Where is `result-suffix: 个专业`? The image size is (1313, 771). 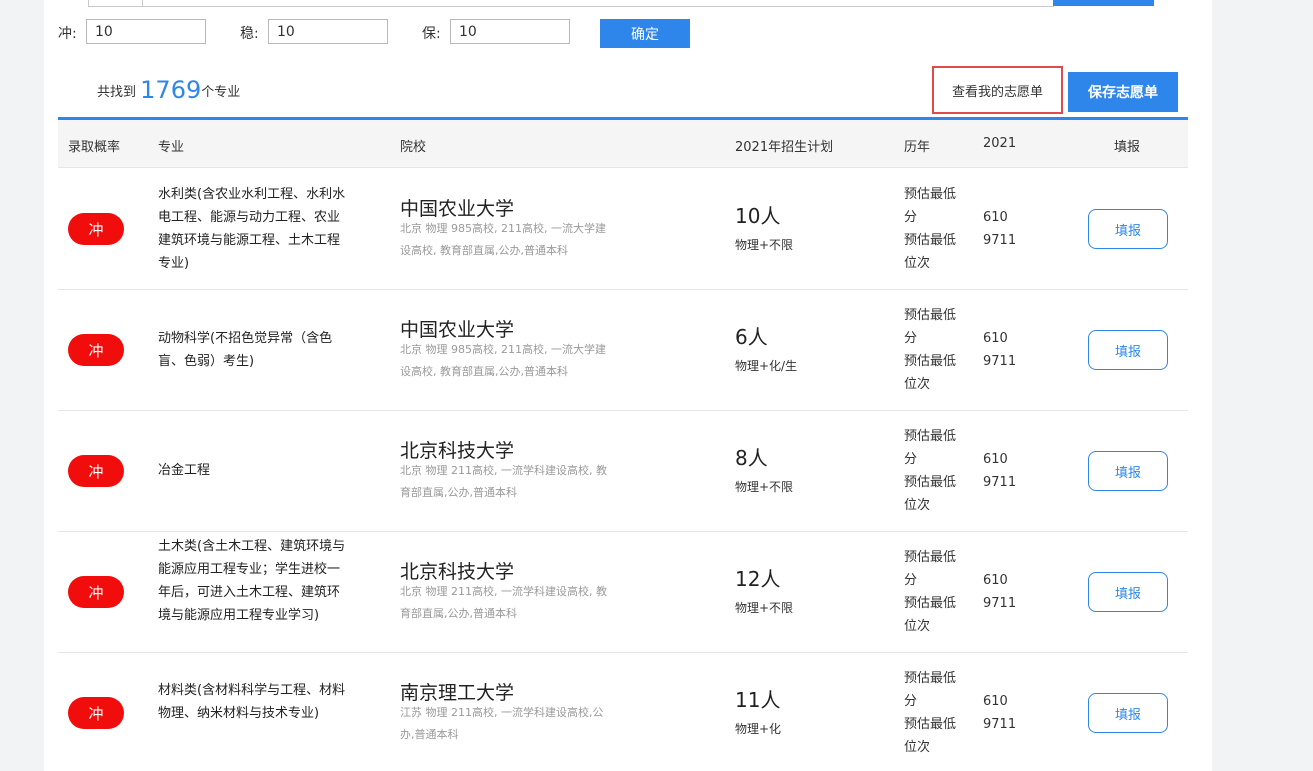 result-suffix: 个专业 is located at coordinates (221, 92).